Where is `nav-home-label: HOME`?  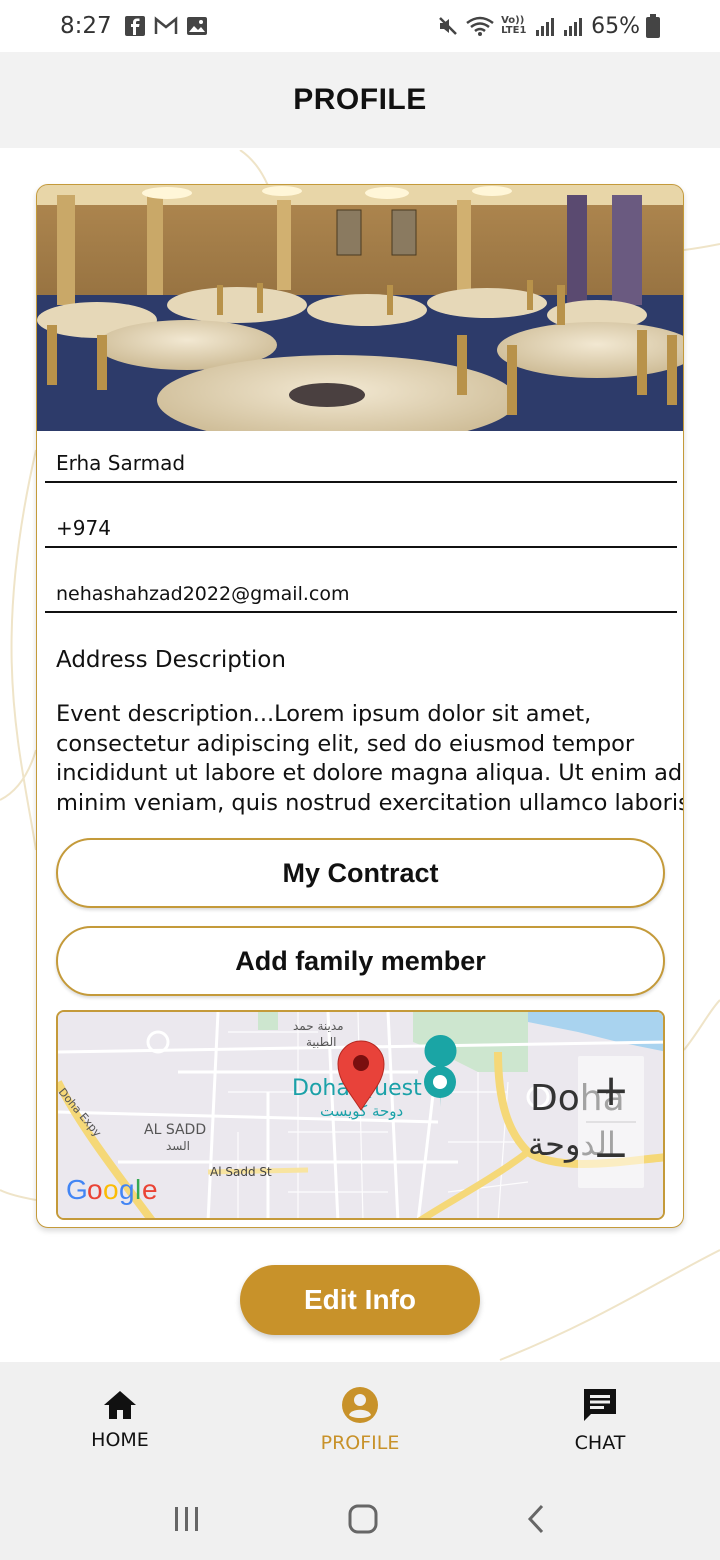
nav-home-label: HOME is located at coordinates (120, 1440).